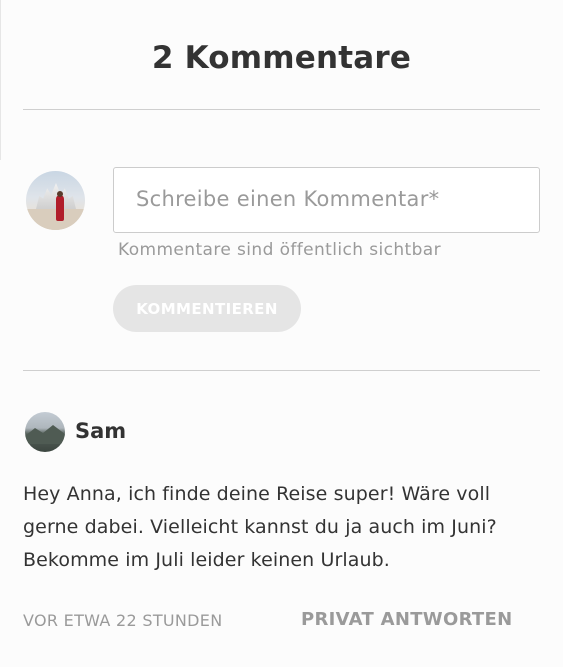 The width and height of the screenshot is (563, 667). Describe the element at coordinates (123, 620) in the screenshot. I see `comment-timestamp: VOR ETWA 22 STUNDEN` at that location.